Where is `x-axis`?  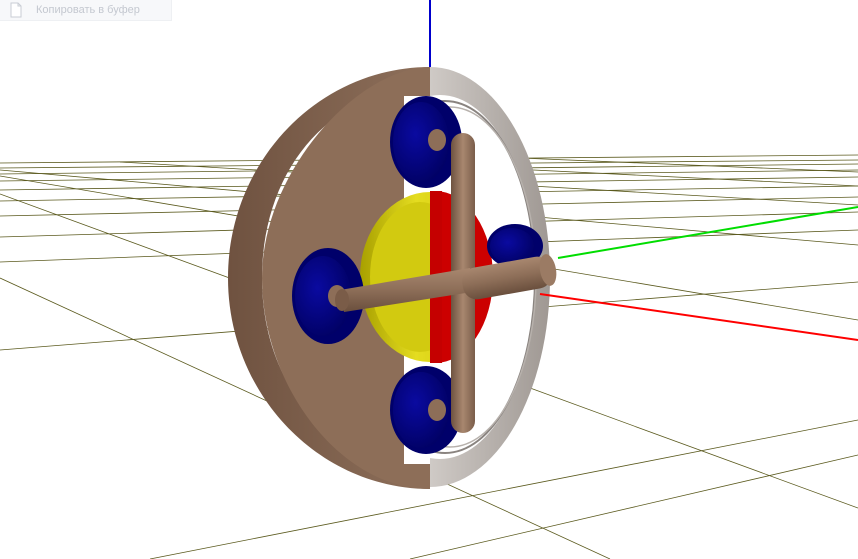
x-axis is located at coordinates (698, 317).